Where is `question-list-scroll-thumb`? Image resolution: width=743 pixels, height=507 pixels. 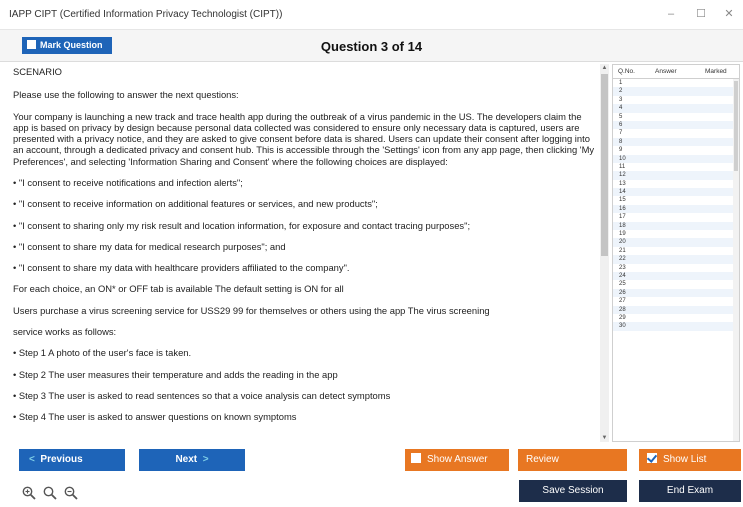
question-list-scroll-thumb is located at coordinates (736, 126).